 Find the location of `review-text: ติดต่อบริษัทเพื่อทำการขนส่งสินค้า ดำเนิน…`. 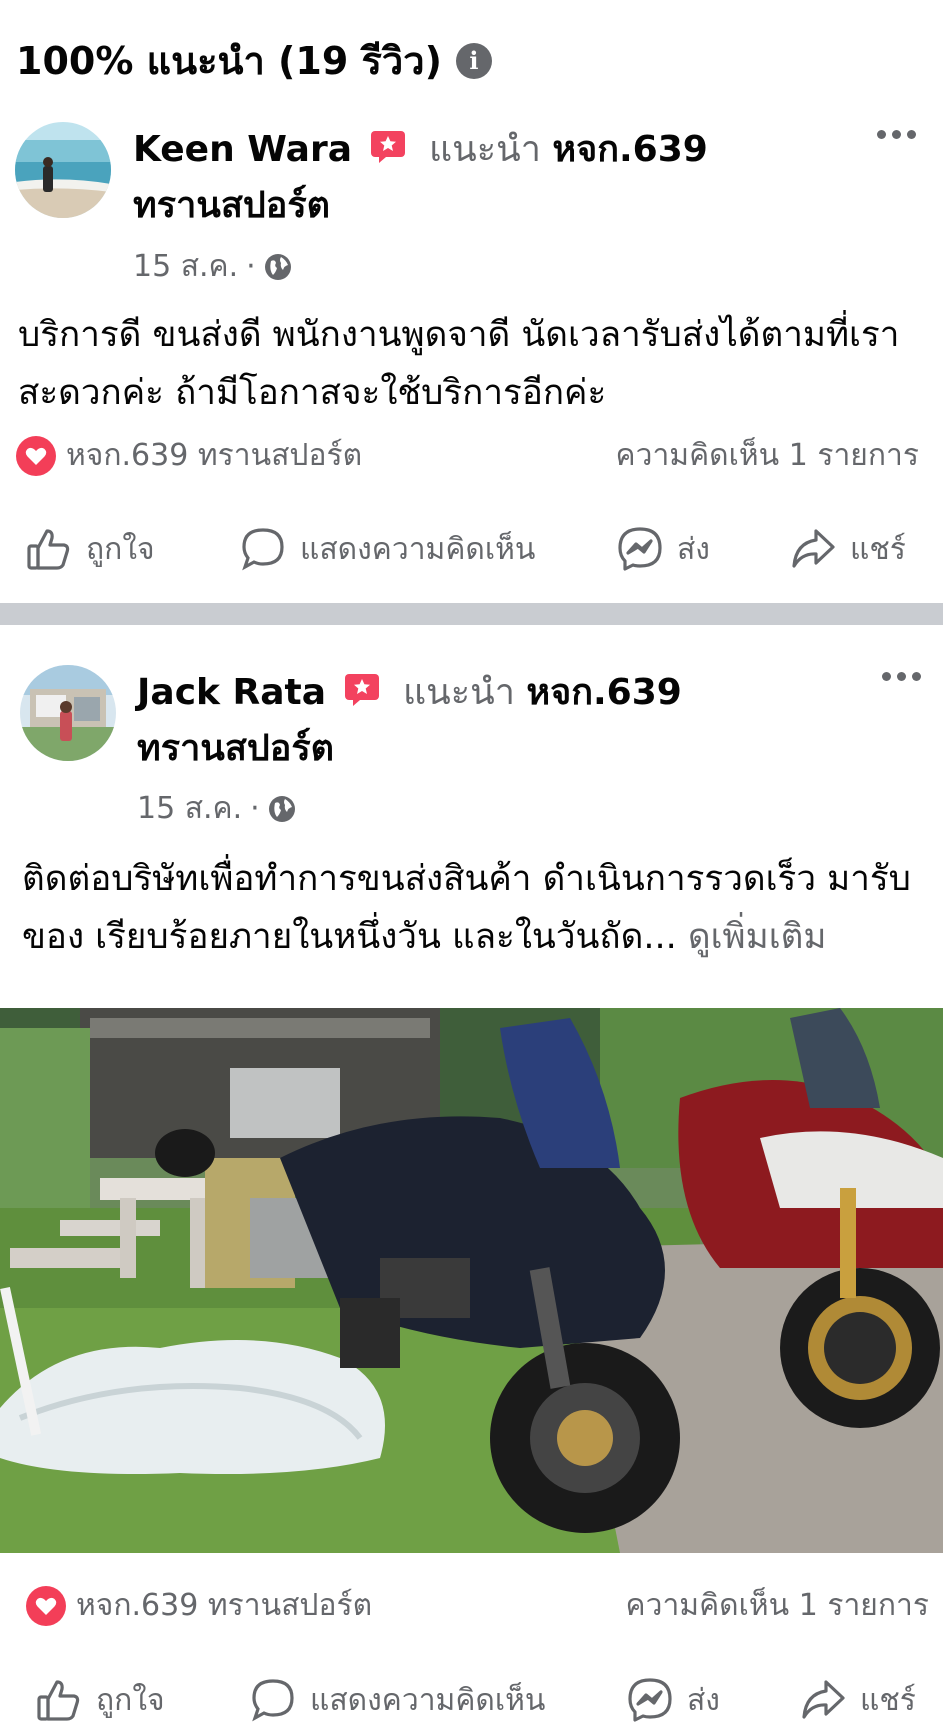

review-text: ติดต่อบริษัทเพื่อทำการขนส่งสินค้า ดำเนิน… is located at coordinates (472, 908).